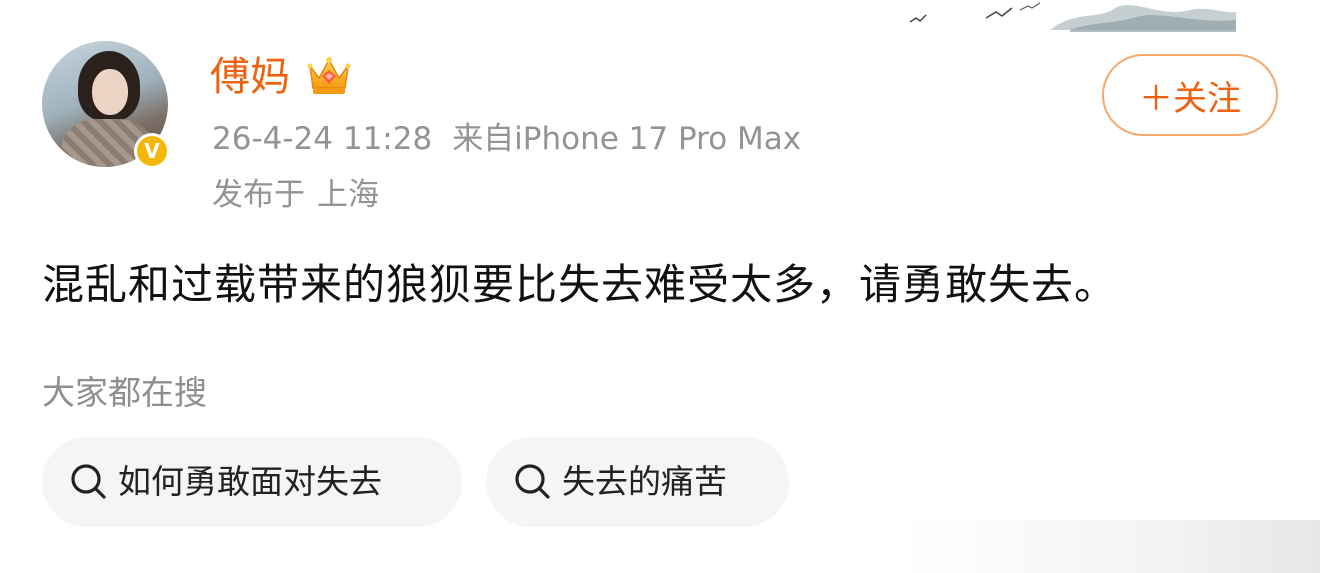 This screenshot has height=573, width=1320. I want to click on bottom-fade-decoration, so click(1110, 546).